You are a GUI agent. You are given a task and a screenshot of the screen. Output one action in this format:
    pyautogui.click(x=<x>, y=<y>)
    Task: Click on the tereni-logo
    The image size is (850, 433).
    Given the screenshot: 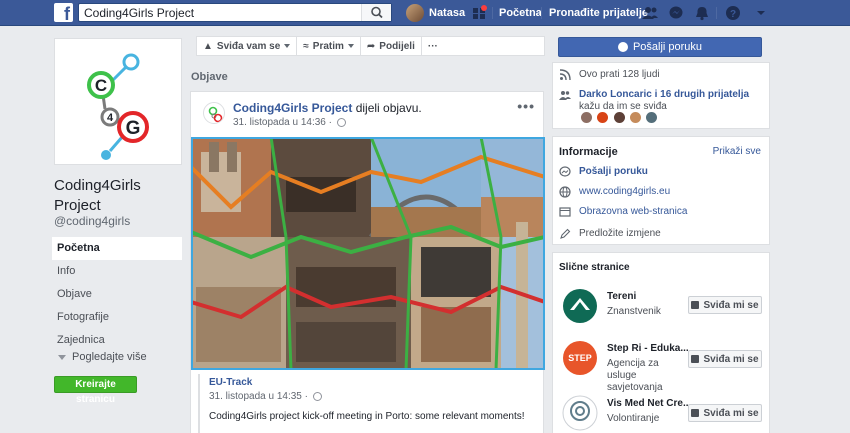 What is the action you would take?
    pyautogui.click(x=580, y=306)
    